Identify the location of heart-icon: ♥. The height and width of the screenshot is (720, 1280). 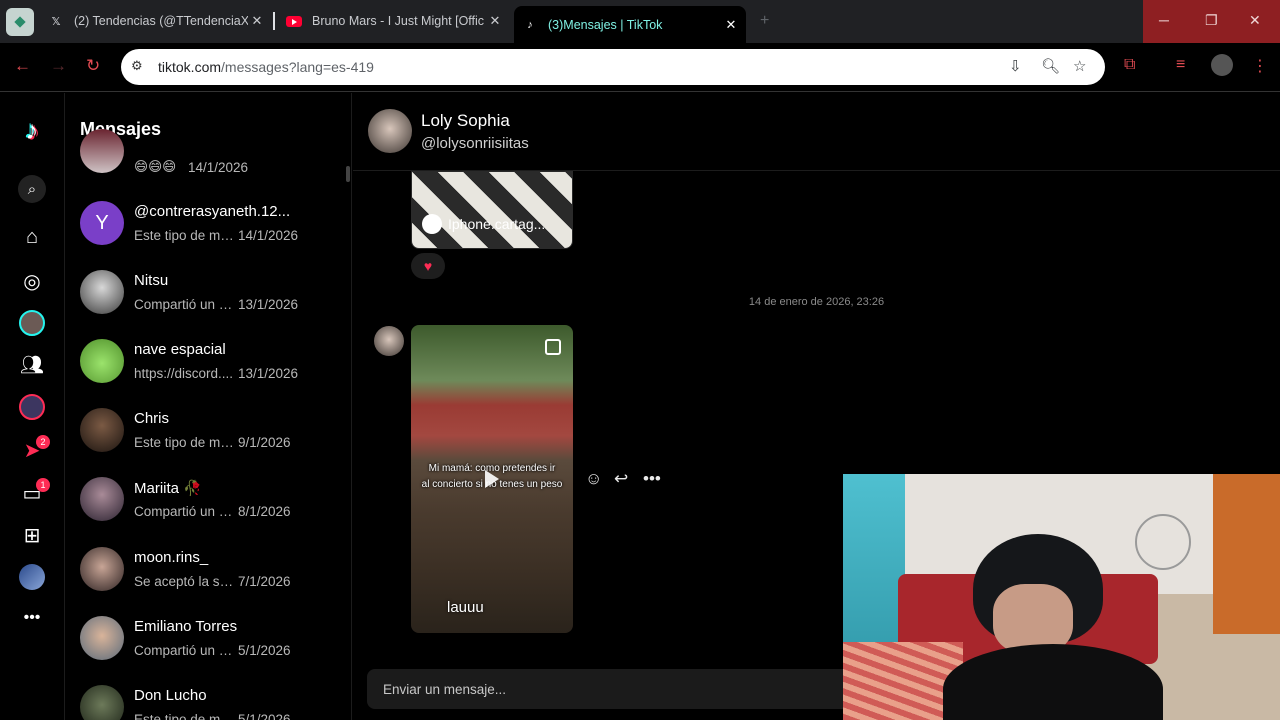
(428, 266).